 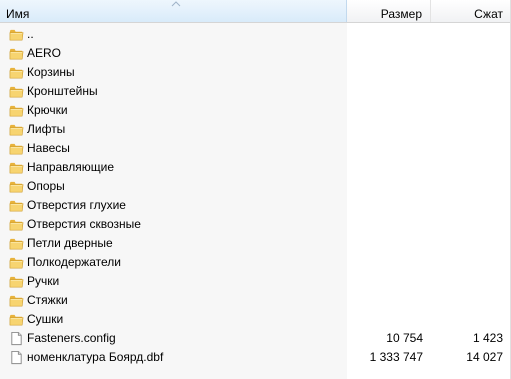 What do you see at coordinates (255, 34) in the screenshot?
I see `folder-row: ..` at bounding box center [255, 34].